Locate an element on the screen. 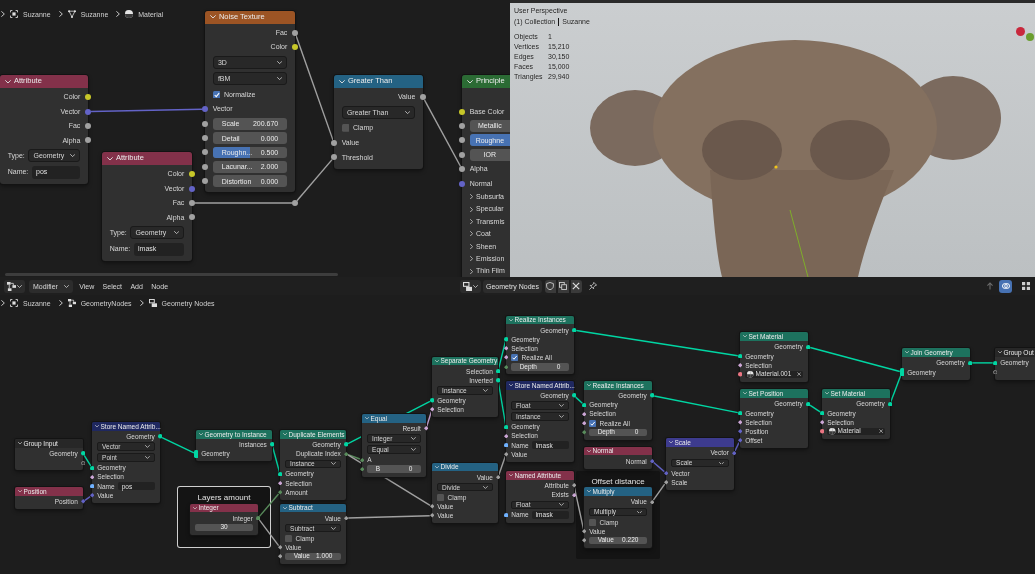 This screenshot has width=1035, height=574. origin-dot-icon is located at coordinates (776, 167).